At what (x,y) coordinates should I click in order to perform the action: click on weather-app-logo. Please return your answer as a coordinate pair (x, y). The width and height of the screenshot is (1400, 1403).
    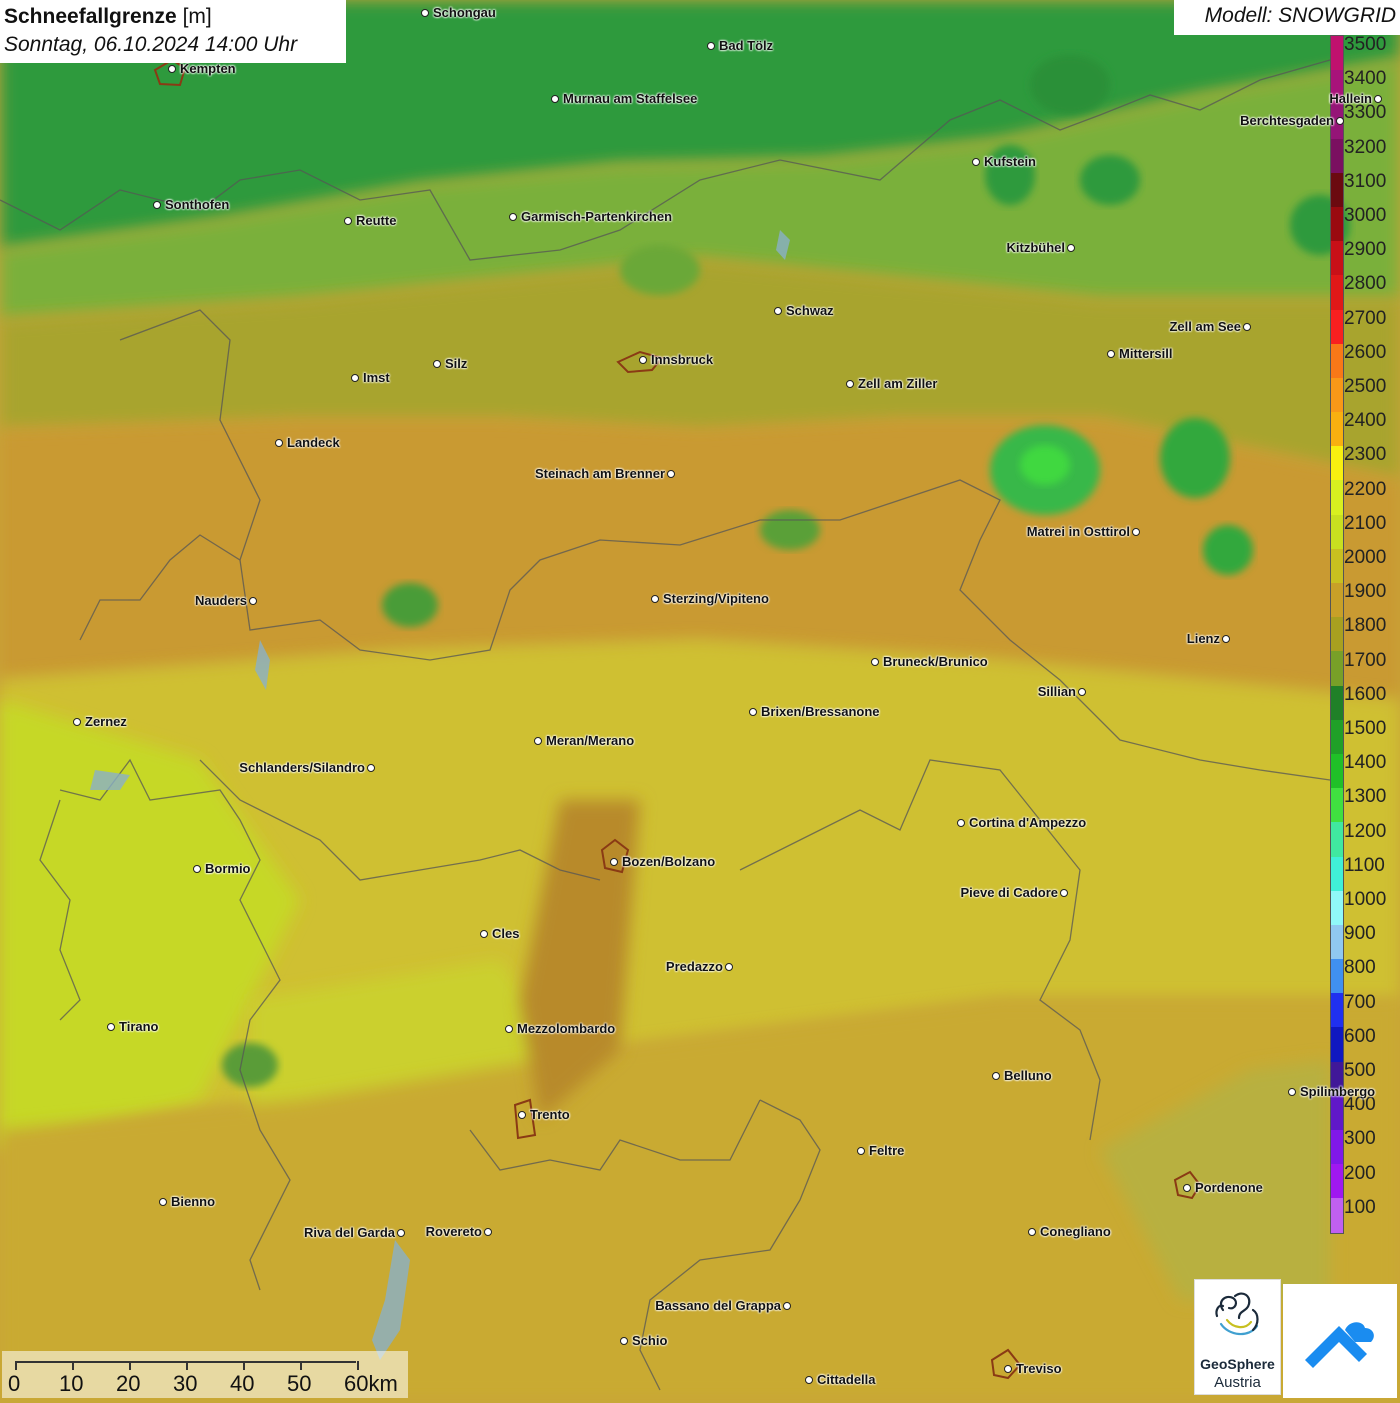
    Looking at the image, I should click on (1340, 1341).